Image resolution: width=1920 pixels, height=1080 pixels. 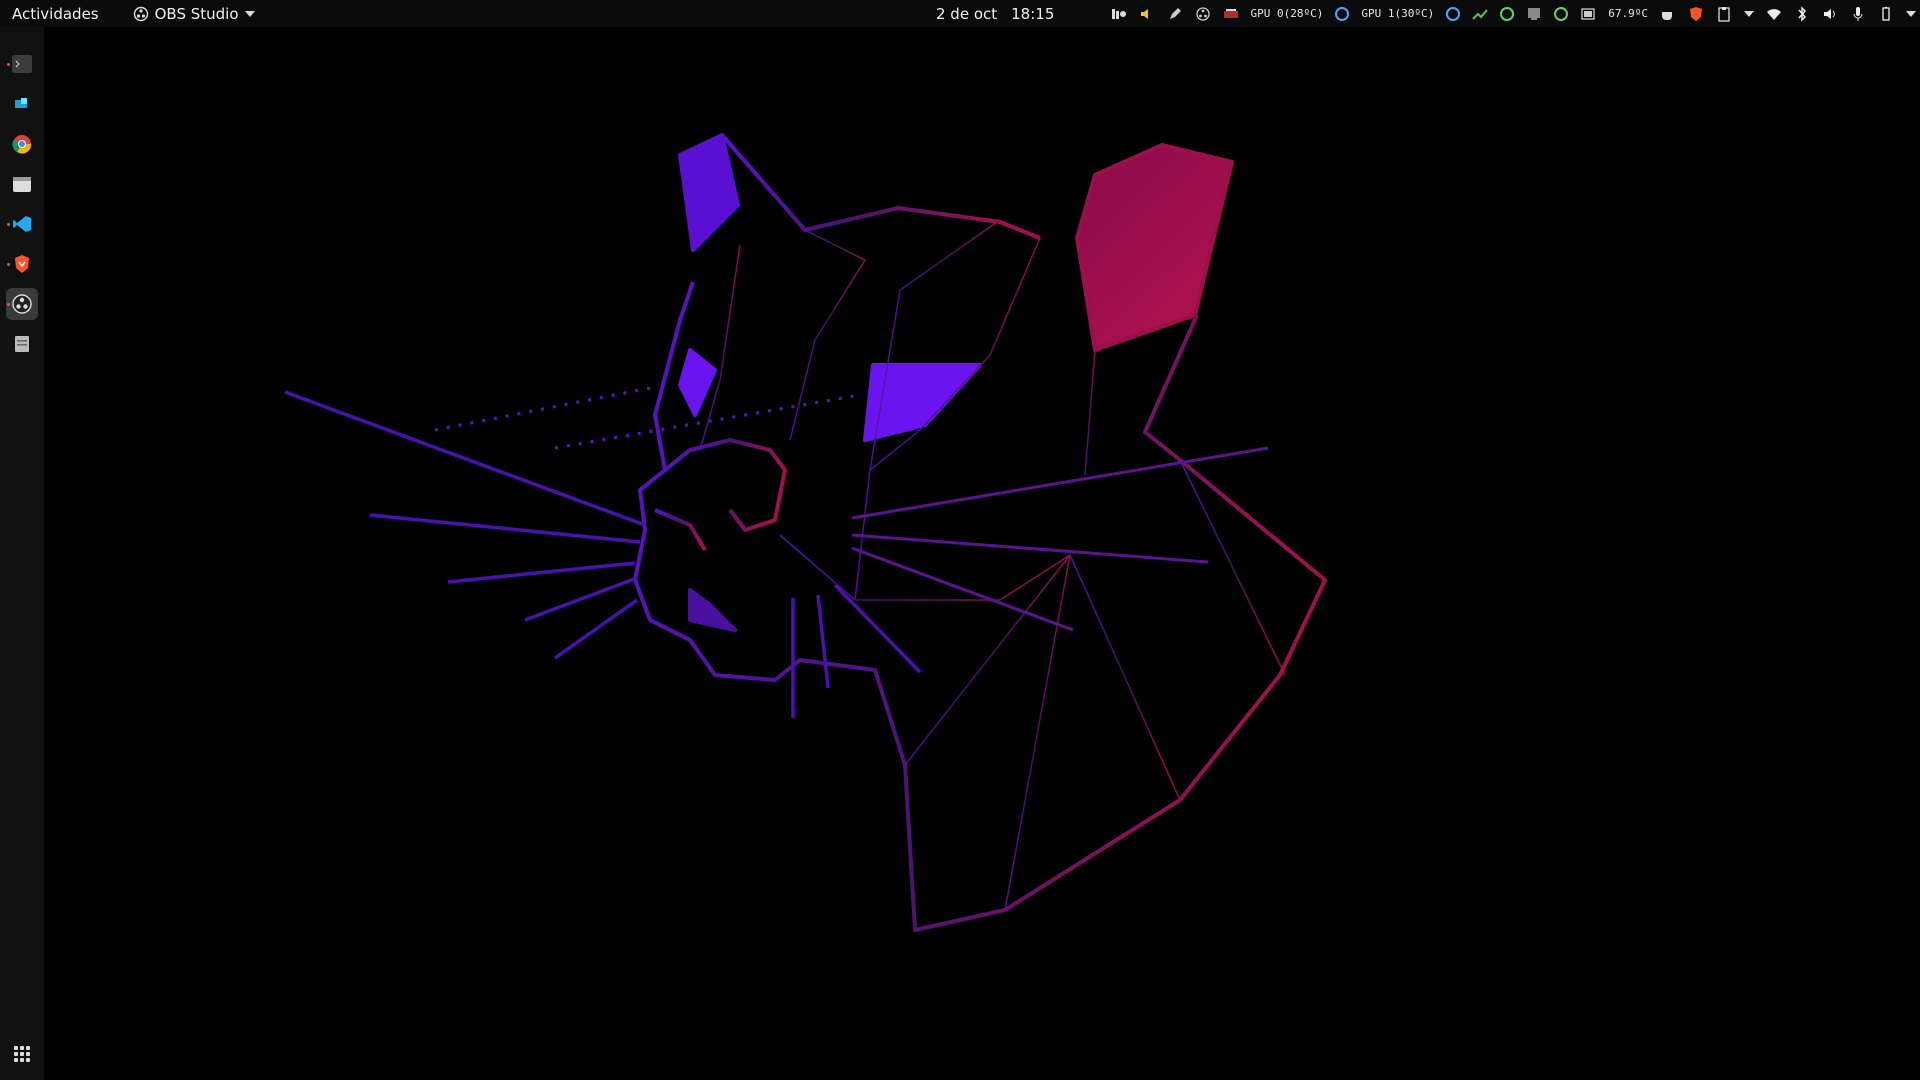 I want to click on network-graph-icon, so click(x=1480, y=14).